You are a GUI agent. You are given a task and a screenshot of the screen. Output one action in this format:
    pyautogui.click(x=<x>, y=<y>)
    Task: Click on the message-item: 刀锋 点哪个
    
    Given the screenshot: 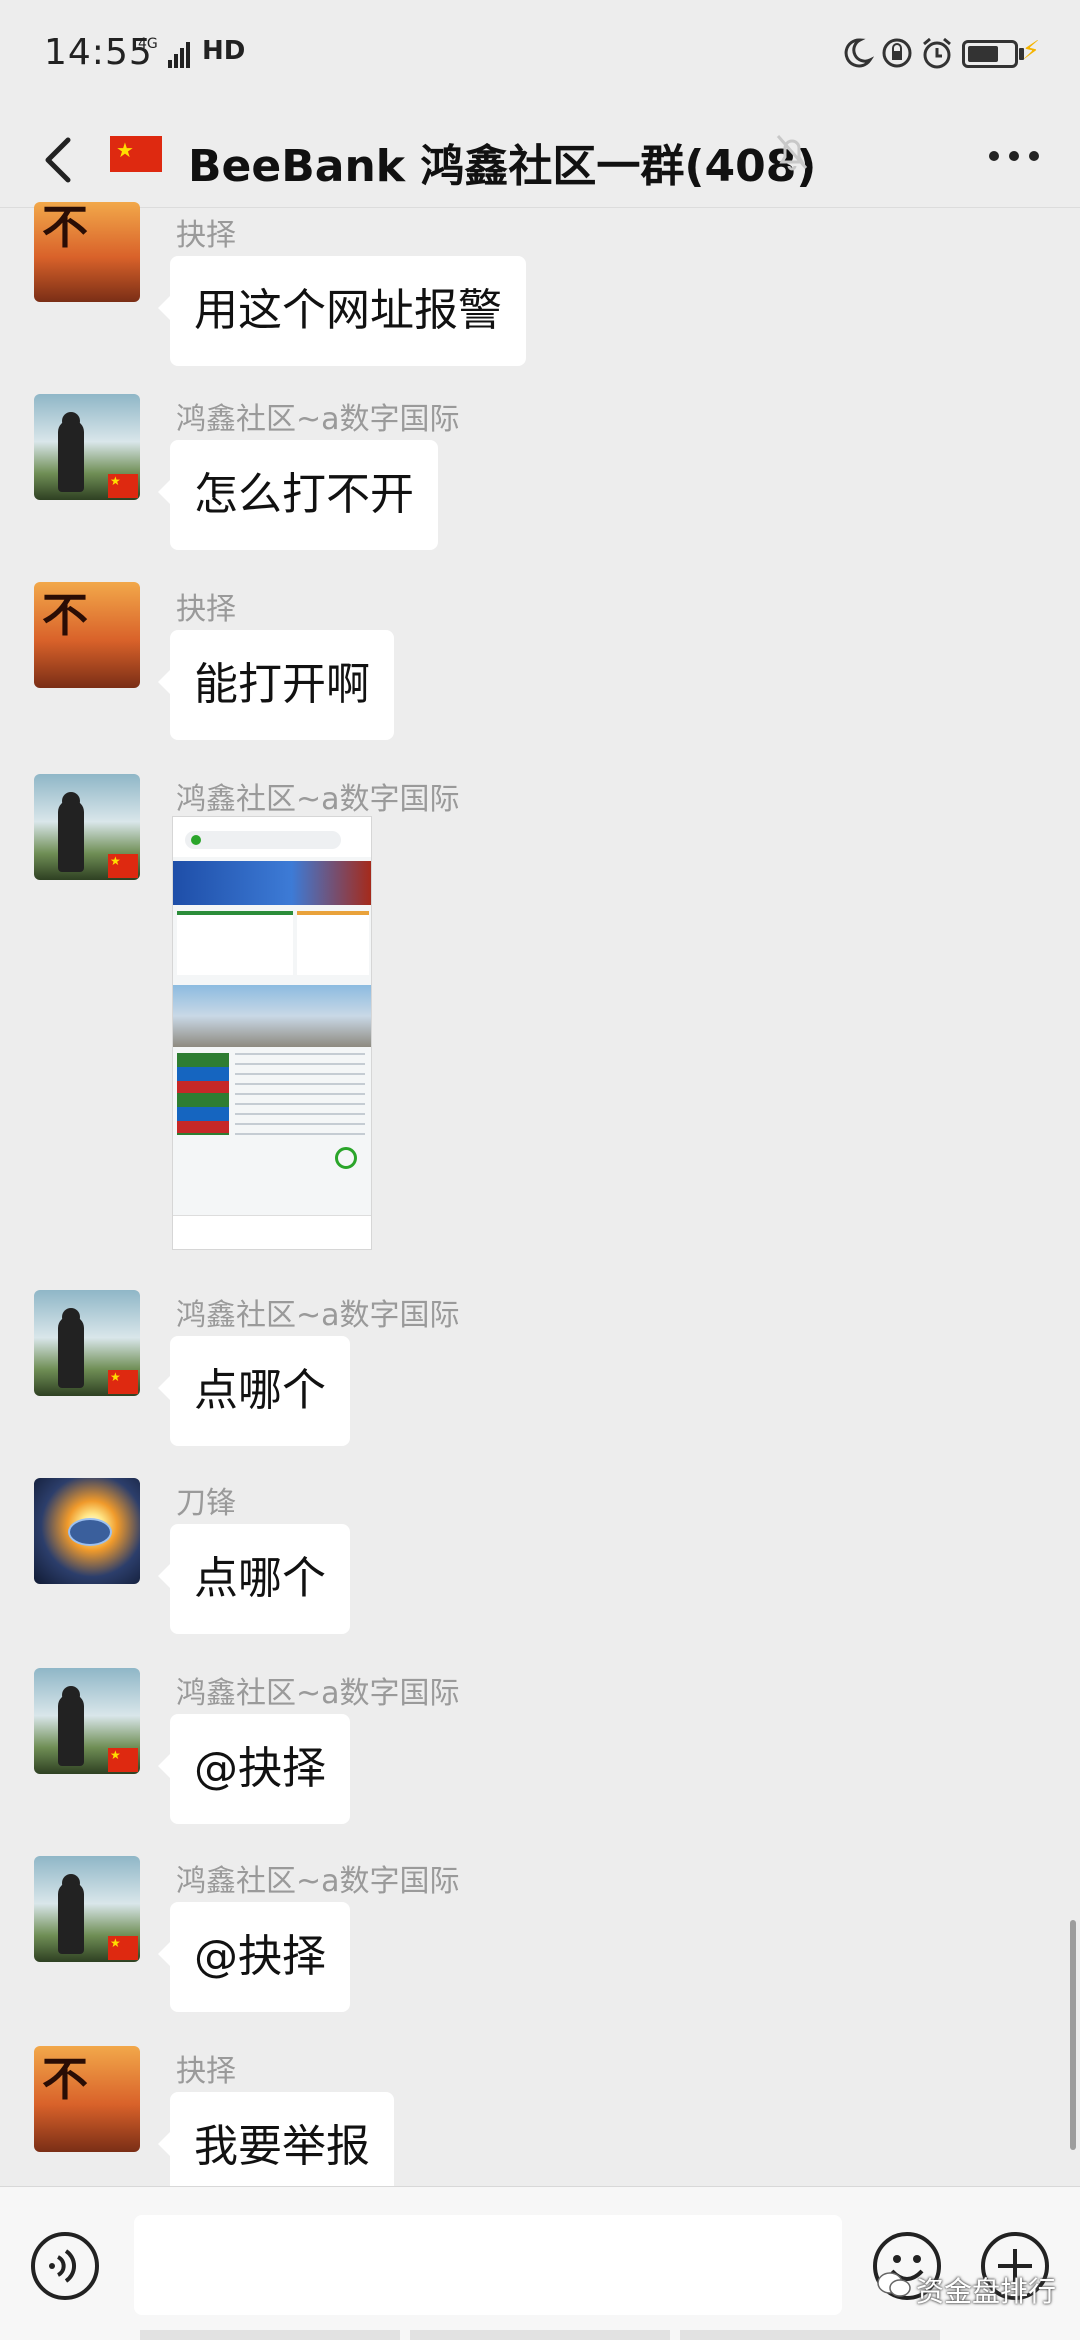 What is the action you would take?
    pyautogui.click(x=540, y=1561)
    